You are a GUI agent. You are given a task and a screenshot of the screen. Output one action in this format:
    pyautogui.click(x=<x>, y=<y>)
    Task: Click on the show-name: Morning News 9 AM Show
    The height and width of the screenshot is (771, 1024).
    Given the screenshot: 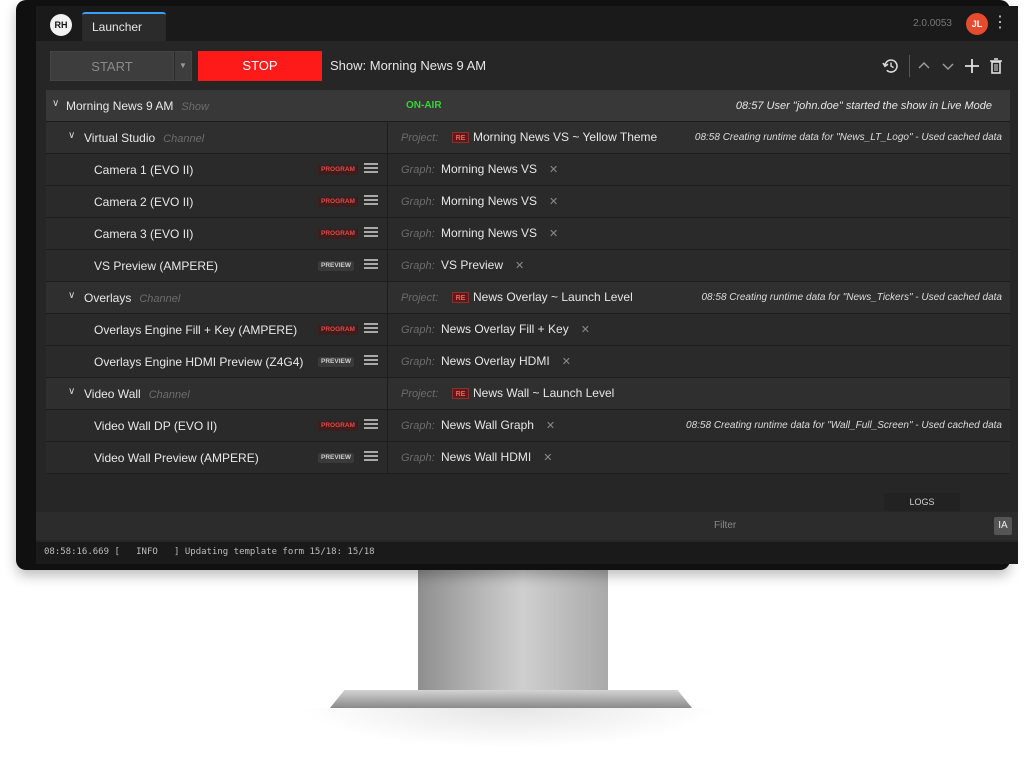 What is the action you would take?
    pyautogui.click(x=137, y=106)
    